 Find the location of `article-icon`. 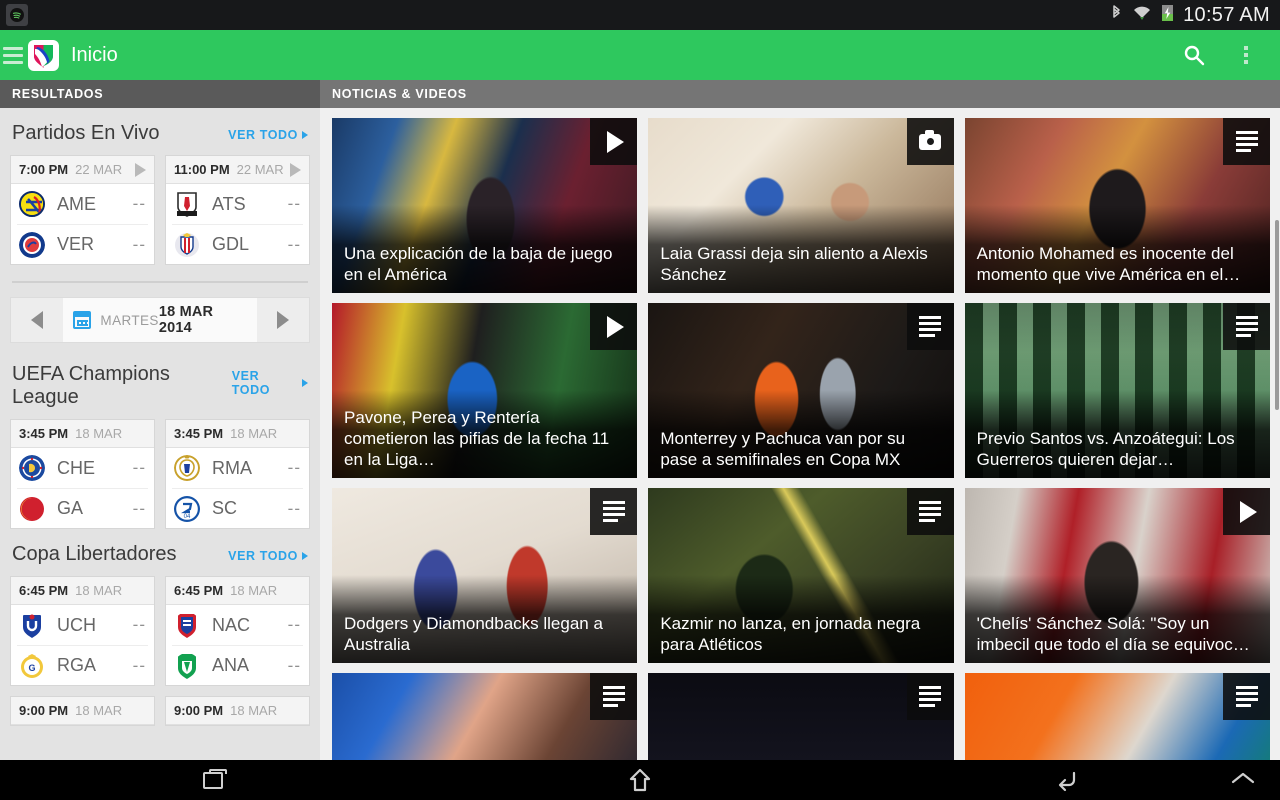

article-icon is located at coordinates (930, 326).